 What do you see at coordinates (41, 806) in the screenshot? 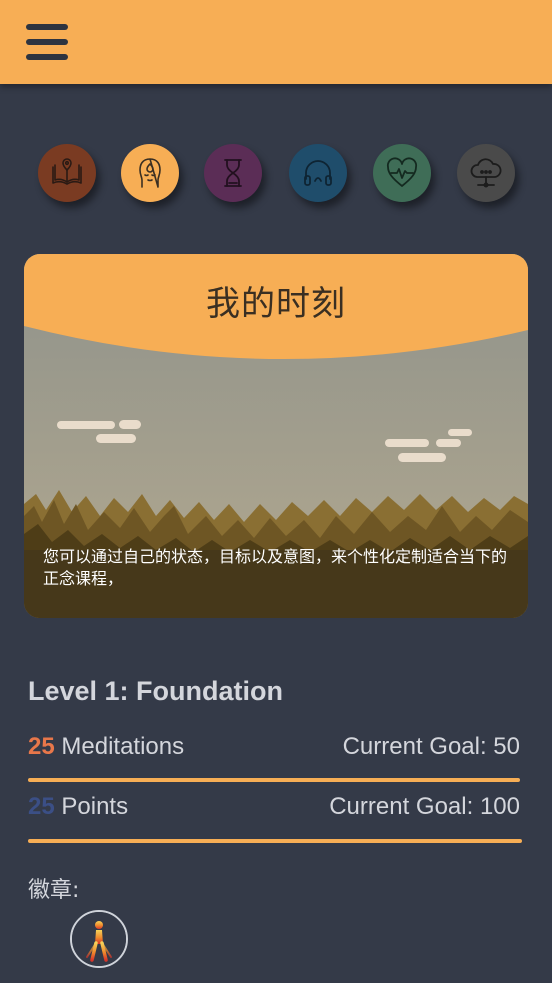
I see `points-count: 25` at bounding box center [41, 806].